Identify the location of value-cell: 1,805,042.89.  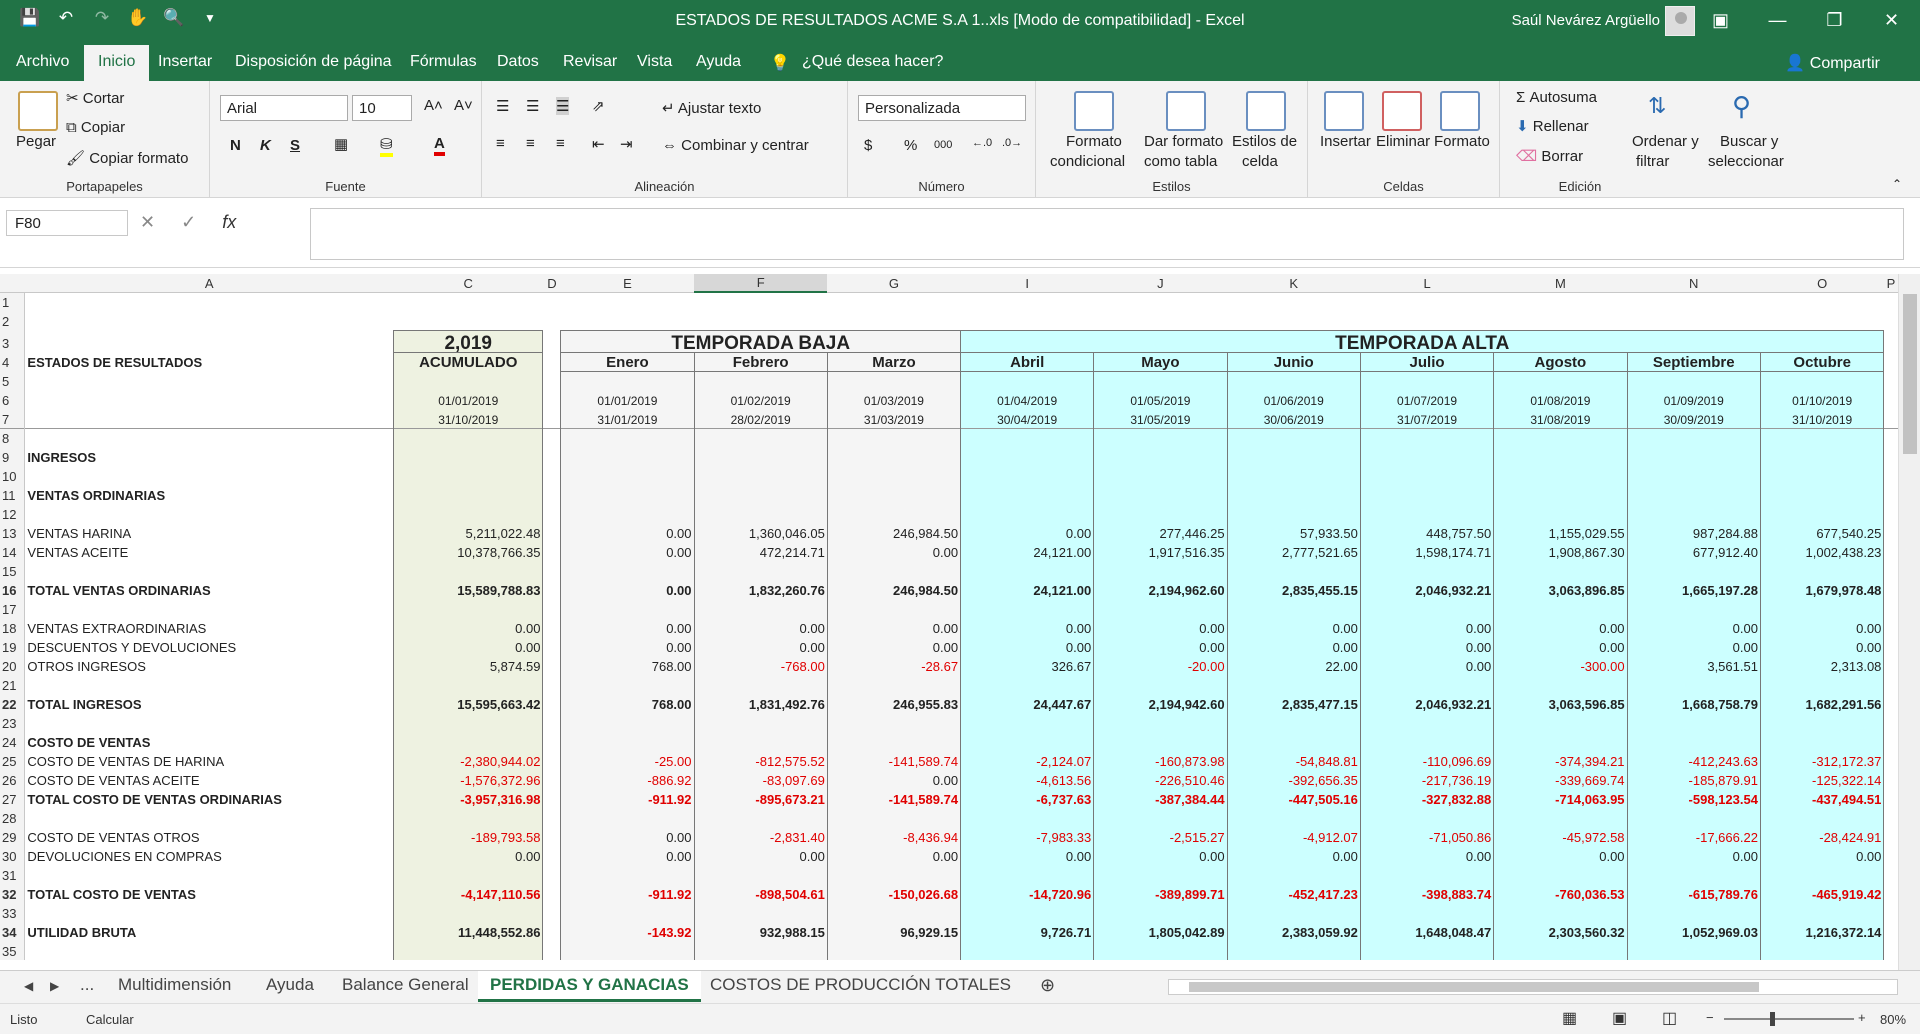
(1160, 931).